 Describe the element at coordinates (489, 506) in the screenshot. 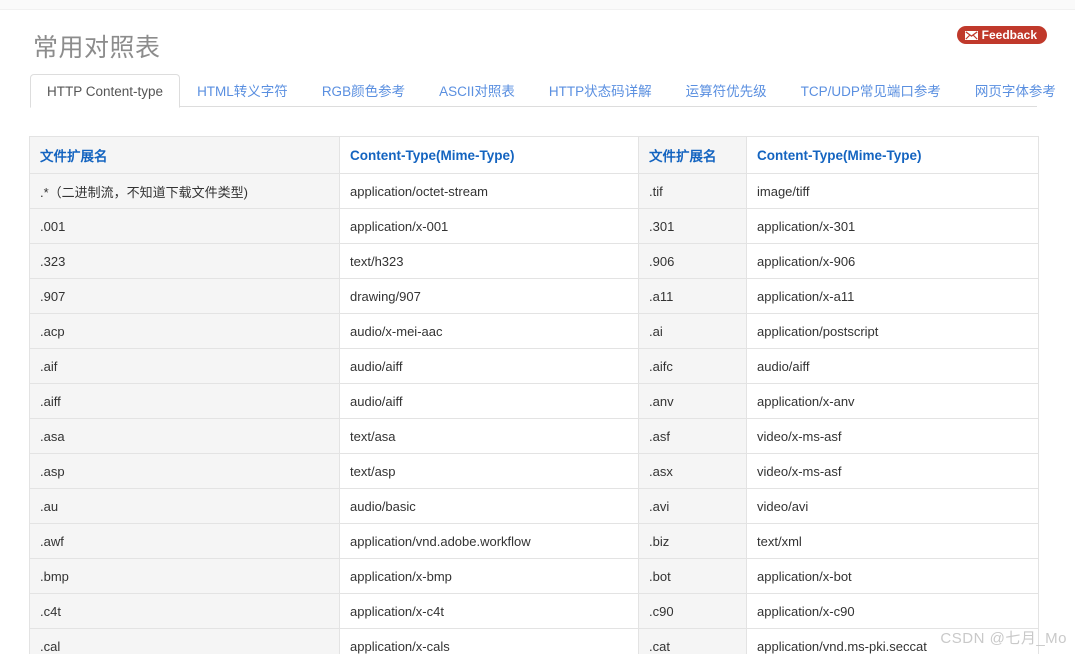

I see `mime-type-cell: audio/basic` at that location.